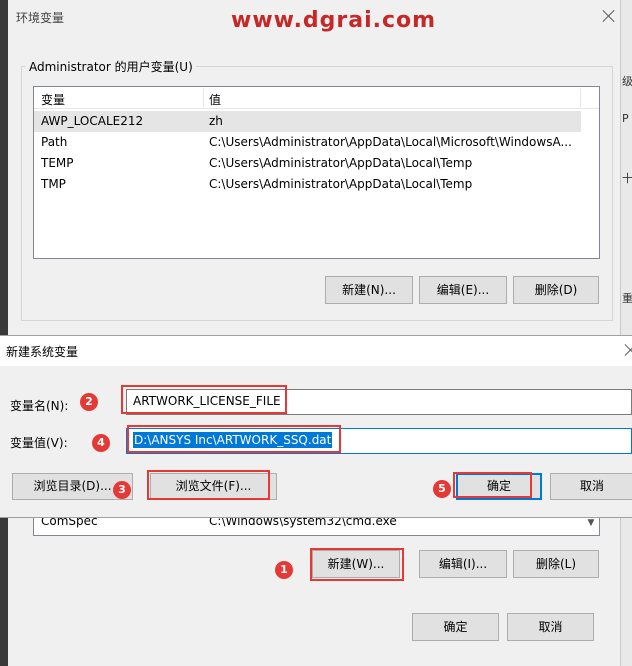 This screenshot has height=666, width=632. What do you see at coordinates (316, 98) in the screenshot?
I see `user-vars-list-header: 变量 值` at bounding box center [316, 98].